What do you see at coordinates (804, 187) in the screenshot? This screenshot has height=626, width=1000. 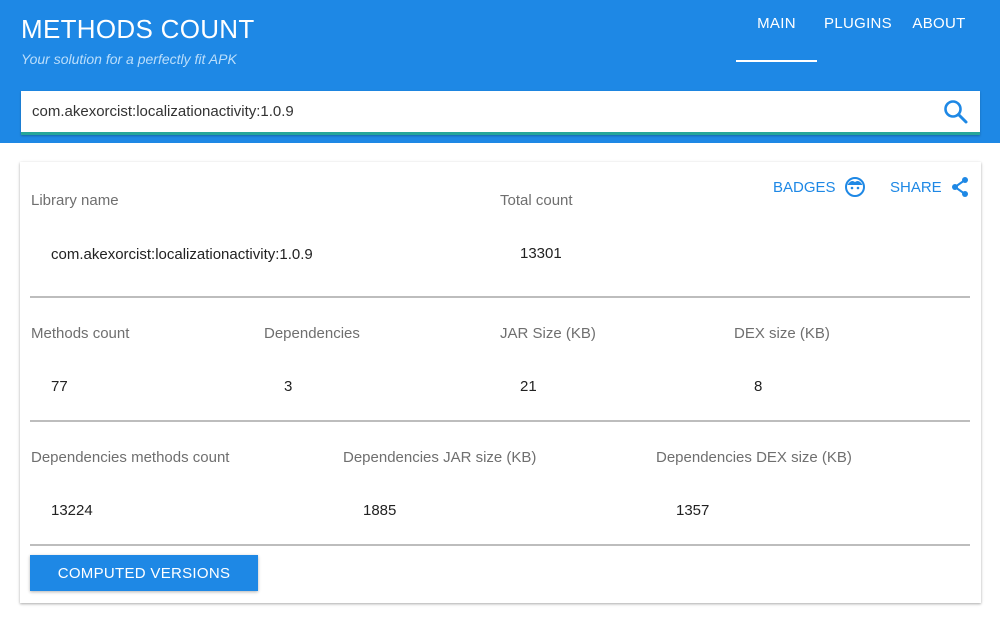 I see `badges-label: BADGES` at bounding box center [804, 187].